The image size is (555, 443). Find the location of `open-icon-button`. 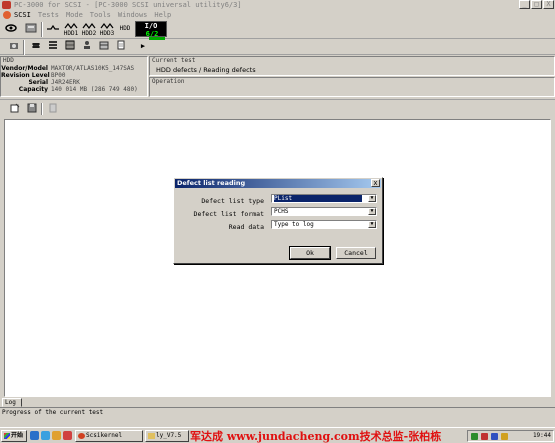

open-icon-button is located at coordinates (15, 110).